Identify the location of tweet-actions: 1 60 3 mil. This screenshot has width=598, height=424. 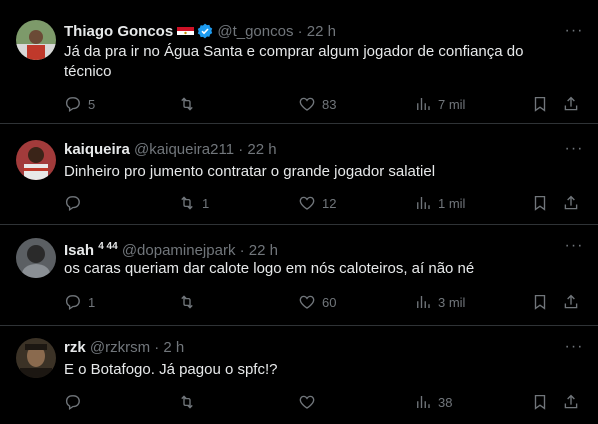
(322, 302).